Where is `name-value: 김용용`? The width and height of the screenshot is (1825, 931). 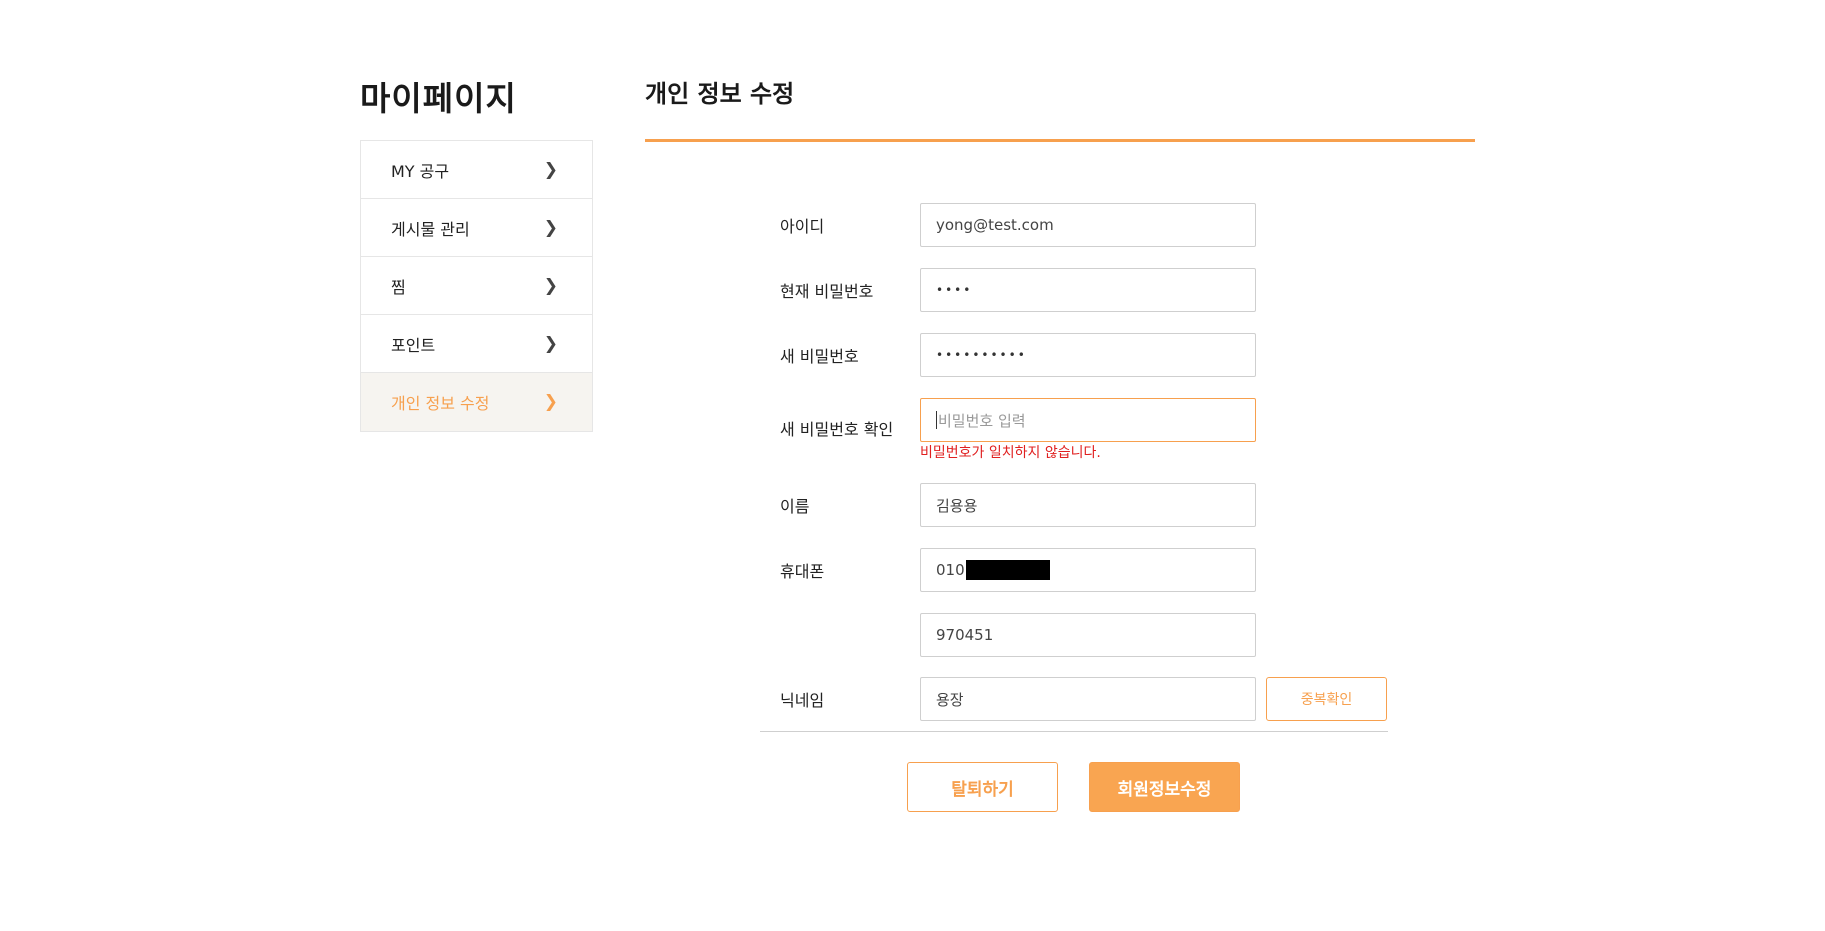 name-value: 김용용 is located at coordinates (957, 505).